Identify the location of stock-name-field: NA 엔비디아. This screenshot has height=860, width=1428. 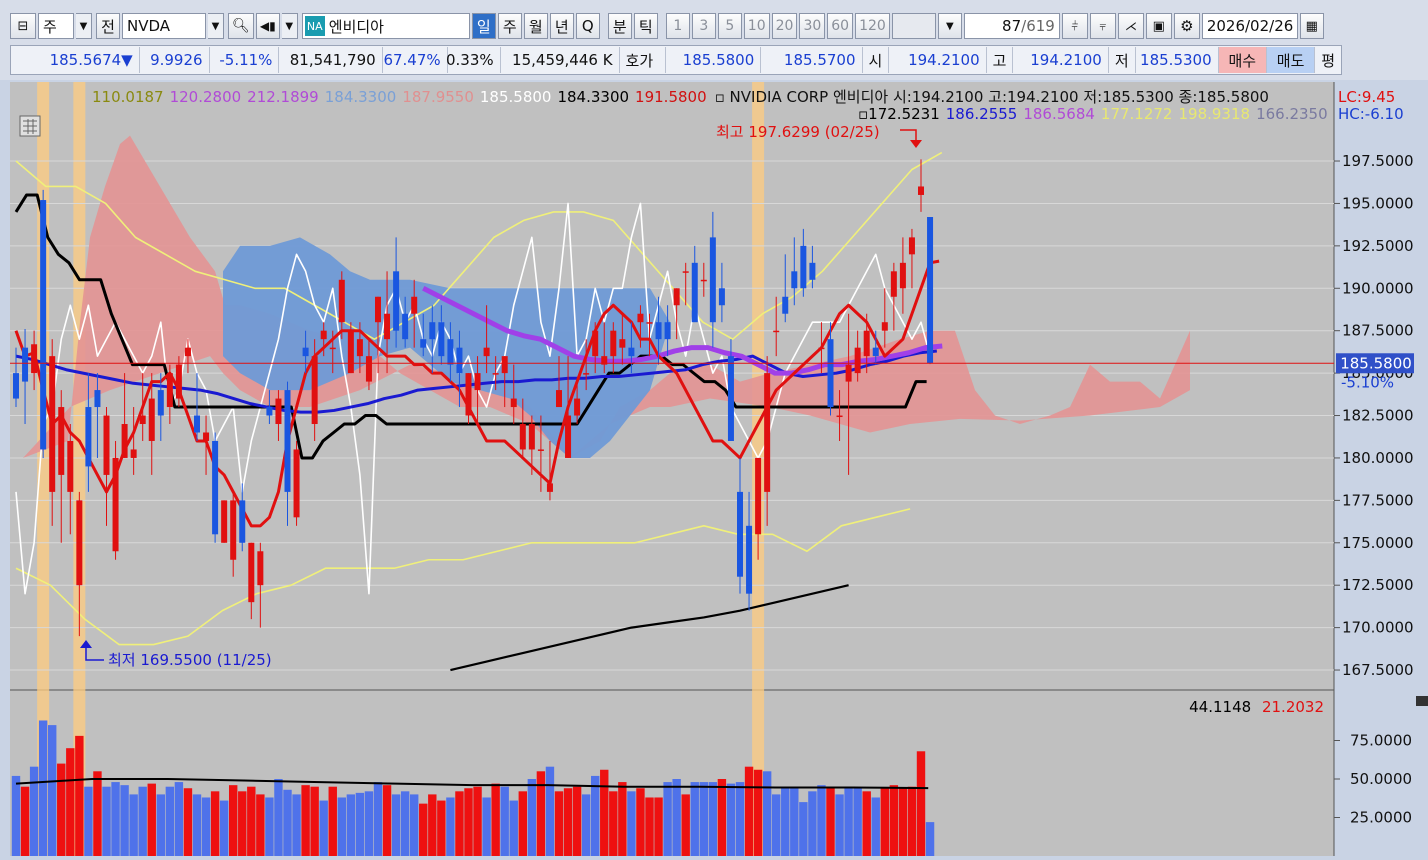
(385, 26).